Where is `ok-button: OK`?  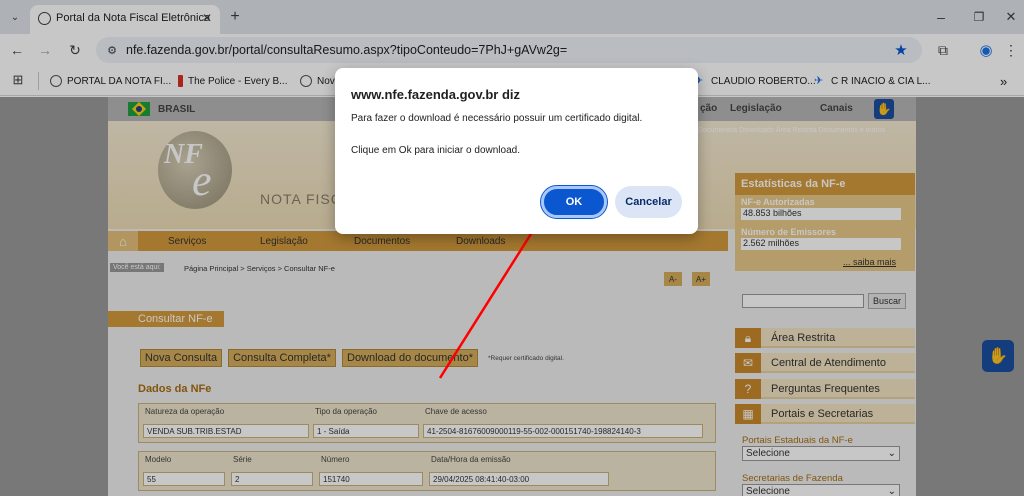
ok-button: OK is located at coordinates (574, 202).